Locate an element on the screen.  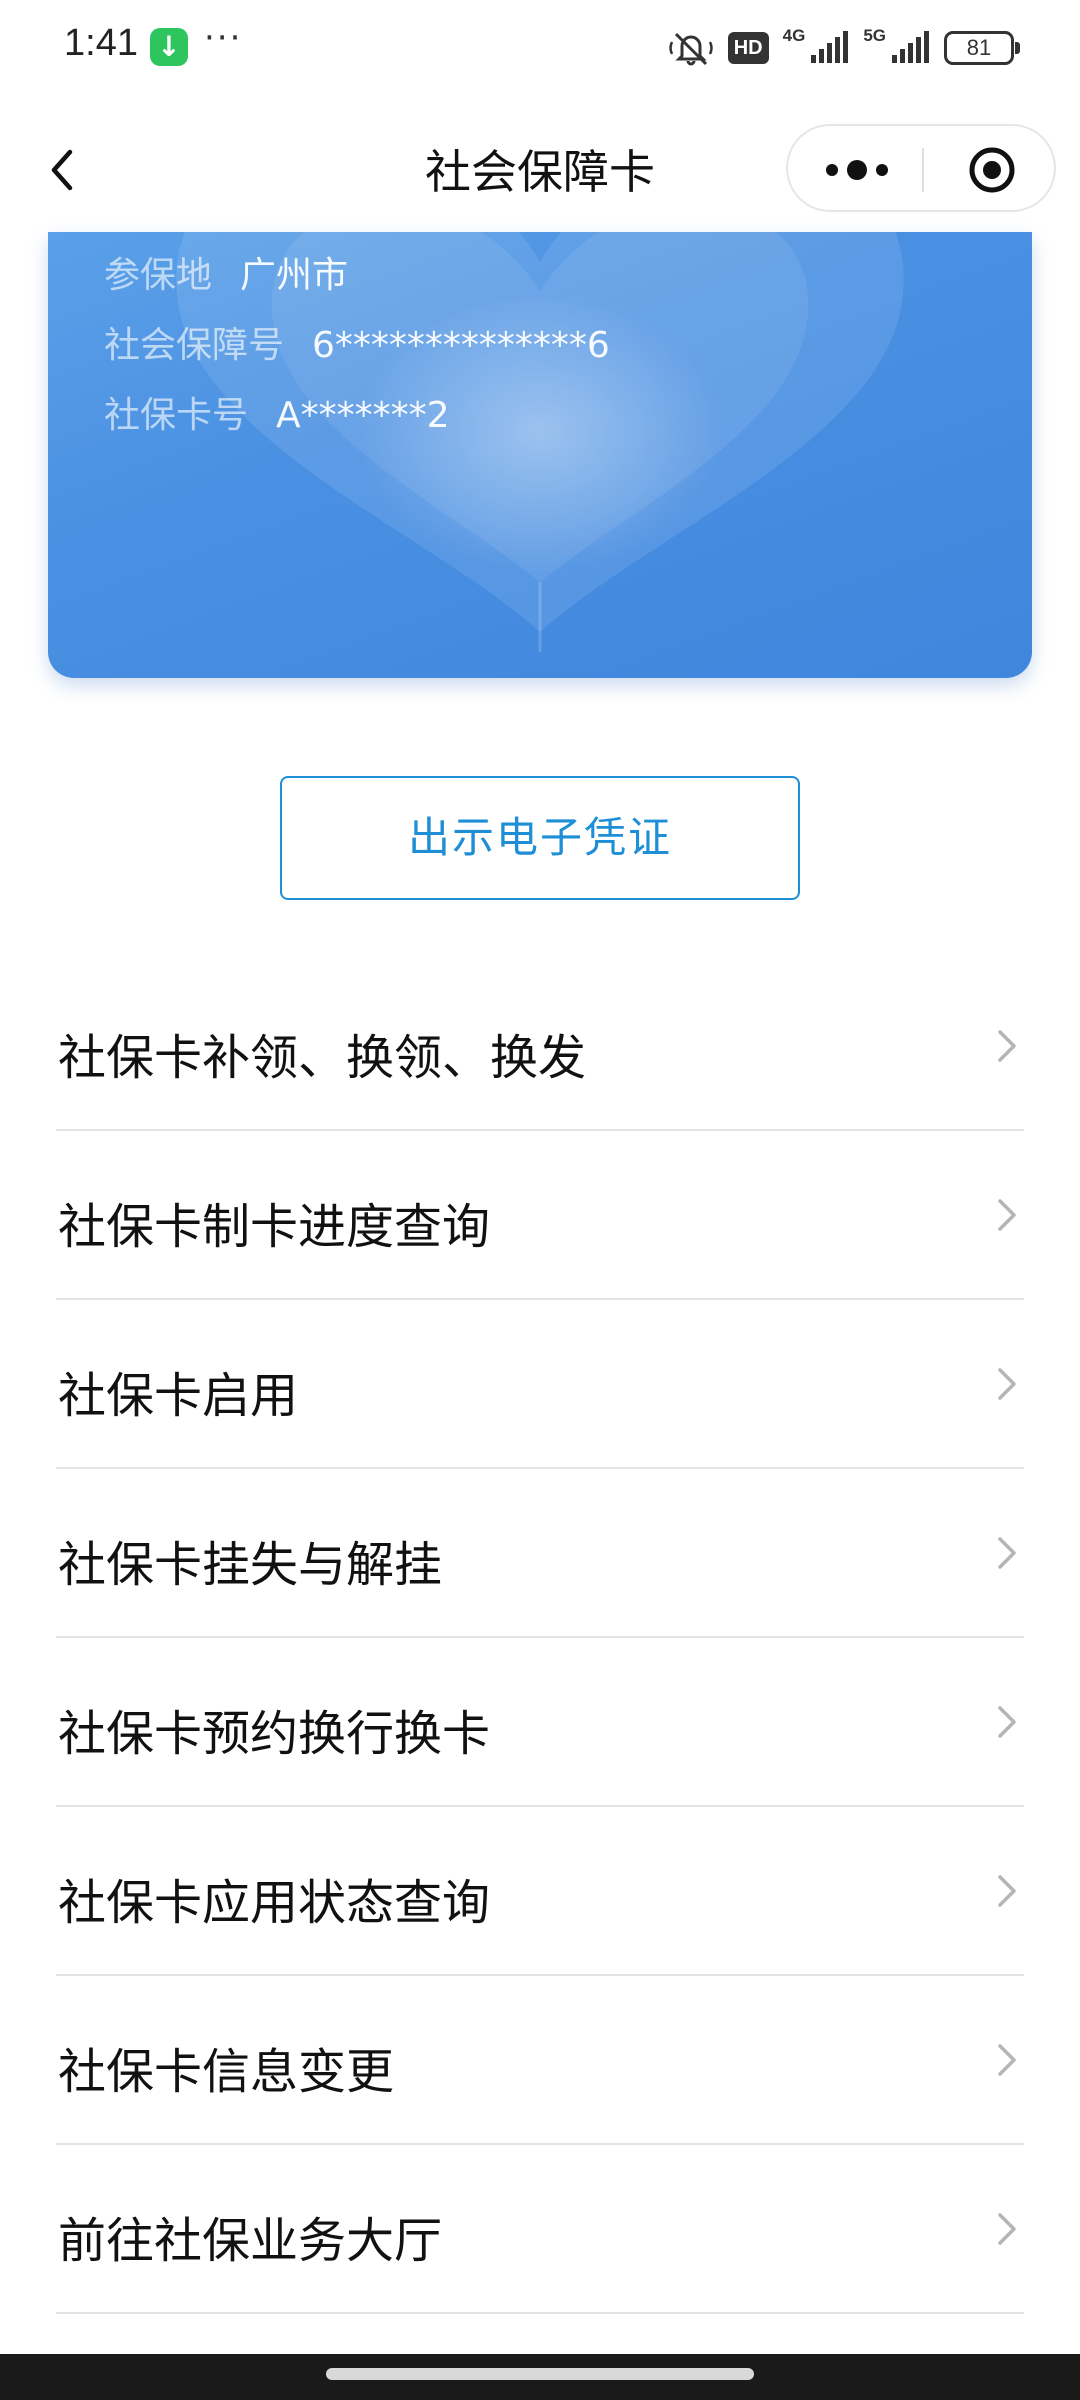
menu-item-reissue: 社保卡补领、换领、换发 is located at coordinates (540, 1046).